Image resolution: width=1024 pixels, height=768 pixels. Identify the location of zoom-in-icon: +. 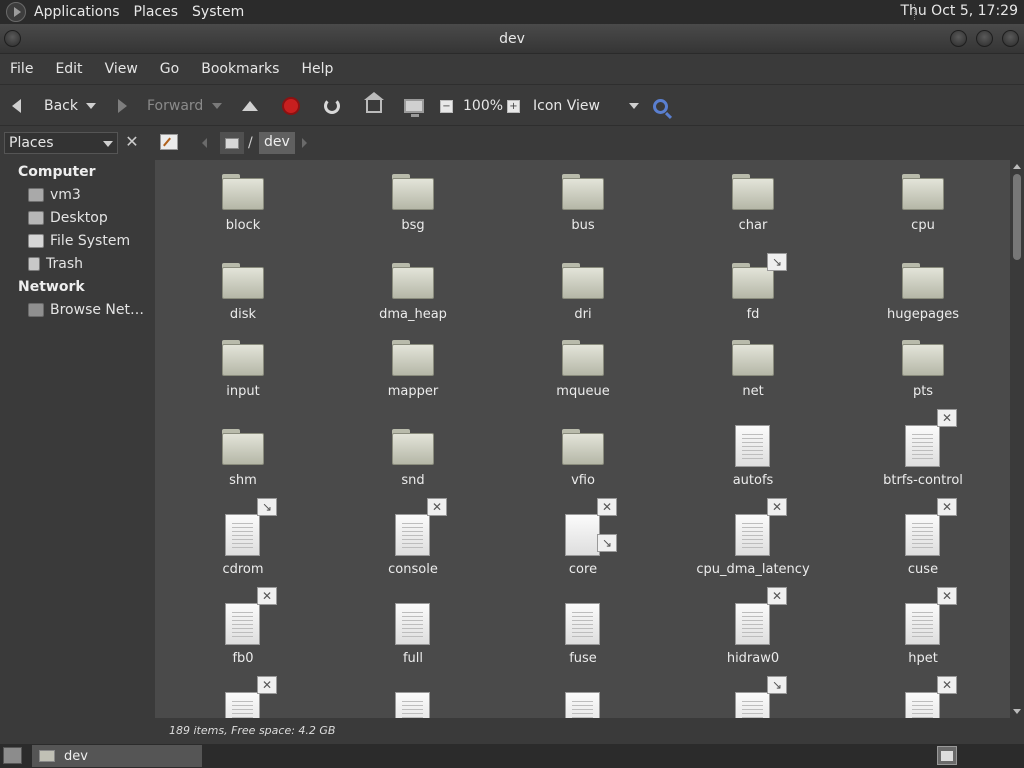
(513, 106).